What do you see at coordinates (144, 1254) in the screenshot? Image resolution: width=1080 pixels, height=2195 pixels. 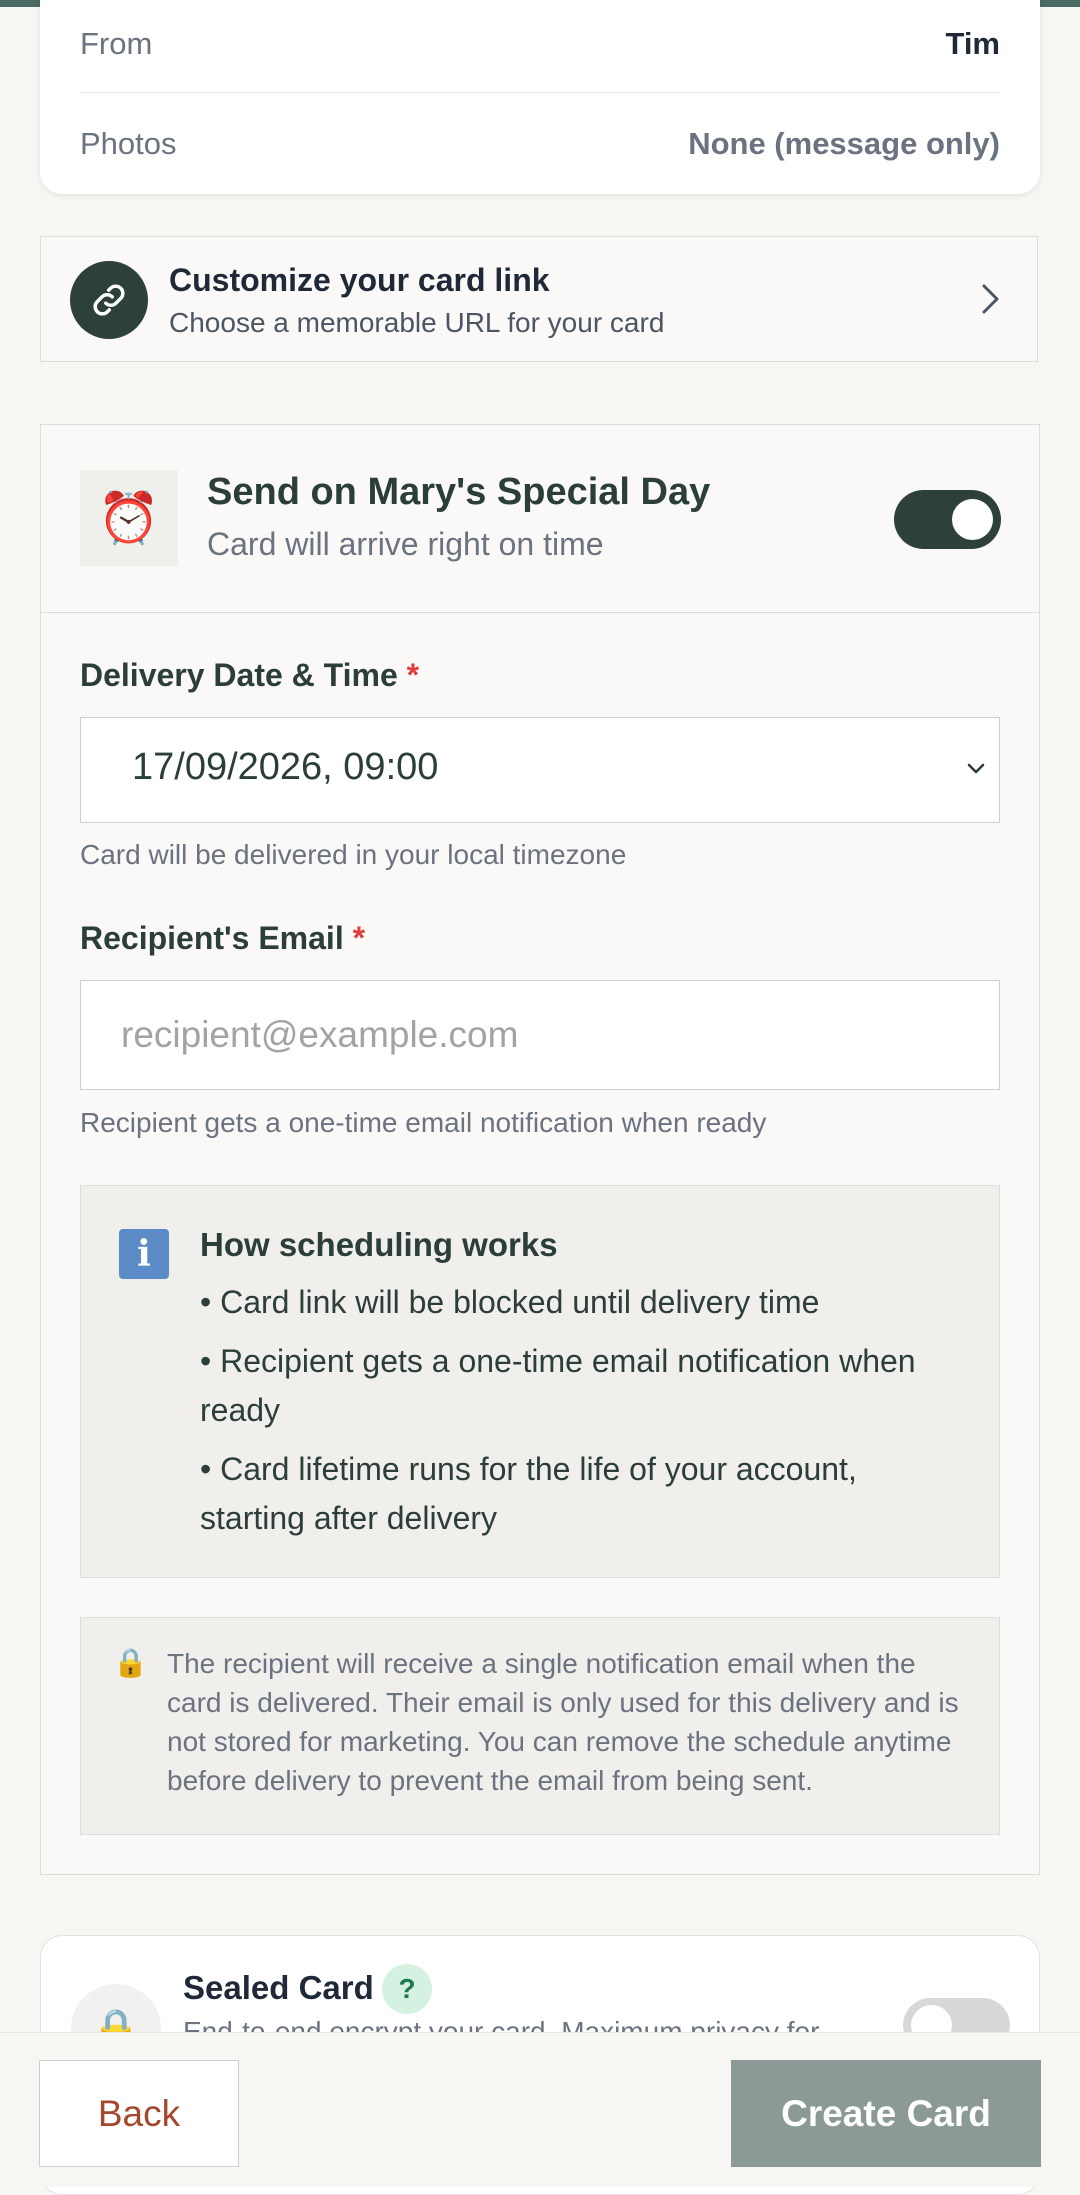 I see `info-icon: i` at bounding box center [144, 1254].